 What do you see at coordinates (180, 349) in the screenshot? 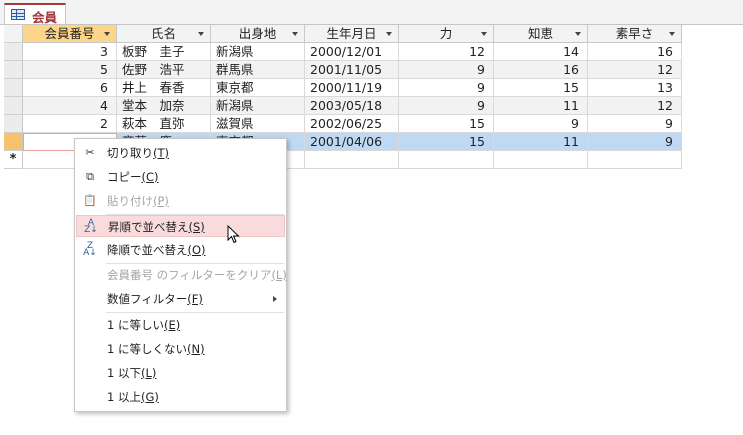
I see `menu-item-not-equals: 1 に等しくない(N)` at bounding box center [180, 349].